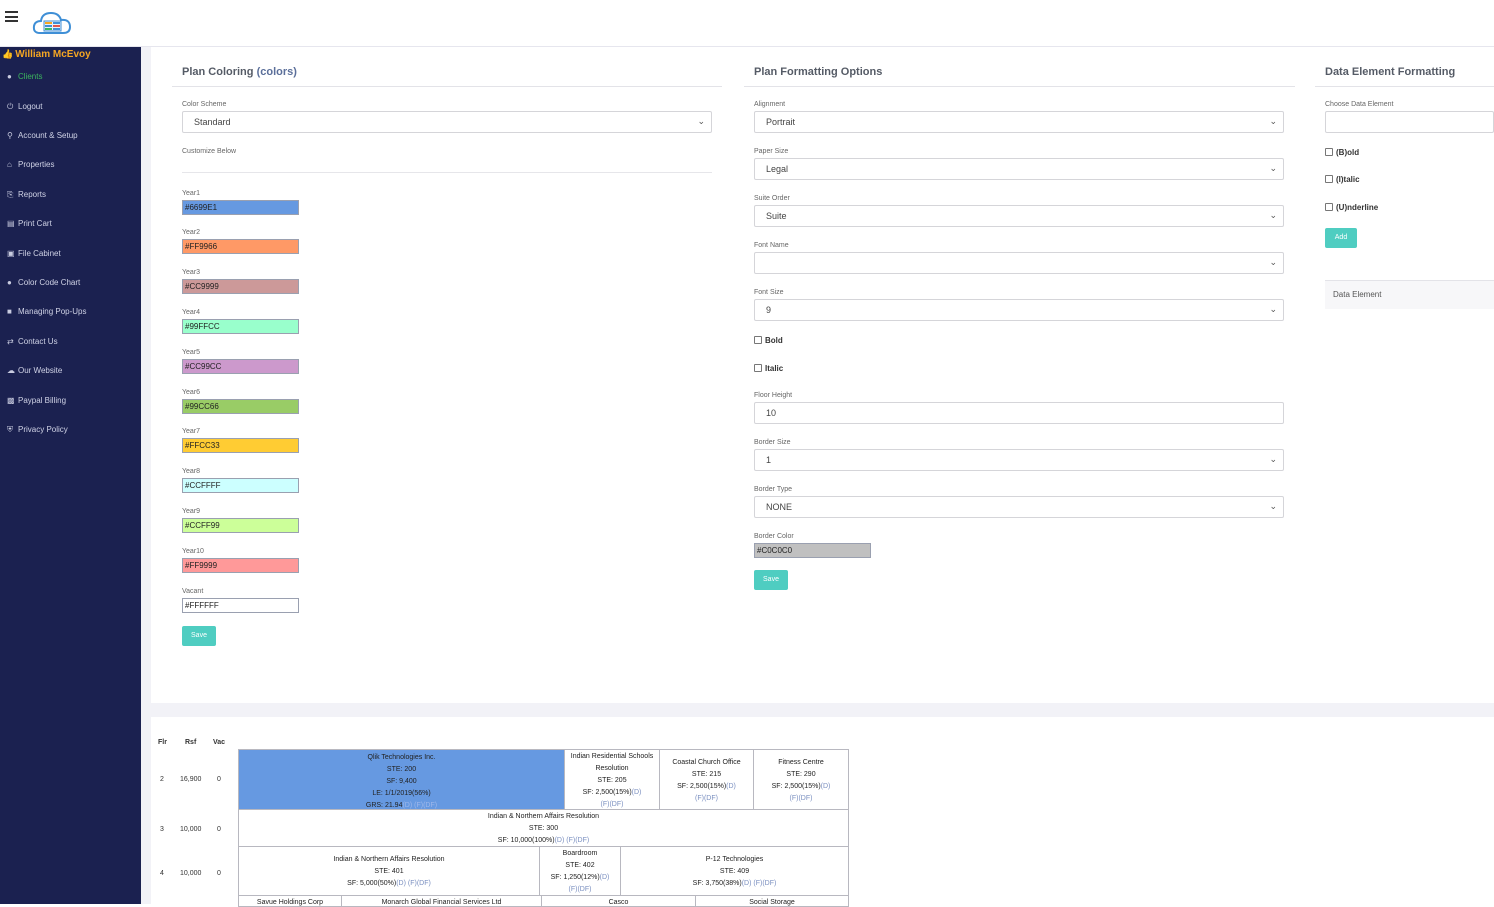  What do you see at coordinates (447, 122) in the screenshot?
I see `color-scheme-select: Standard ⌄` at bounding box center [447, 122].